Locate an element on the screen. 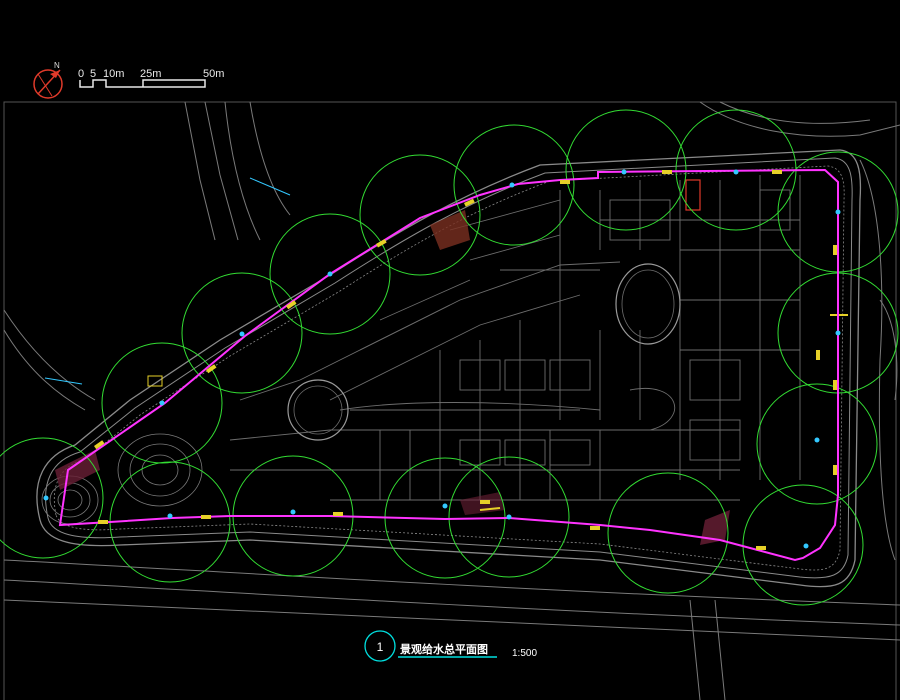  north-label: N is located at coordinates (57, 65).